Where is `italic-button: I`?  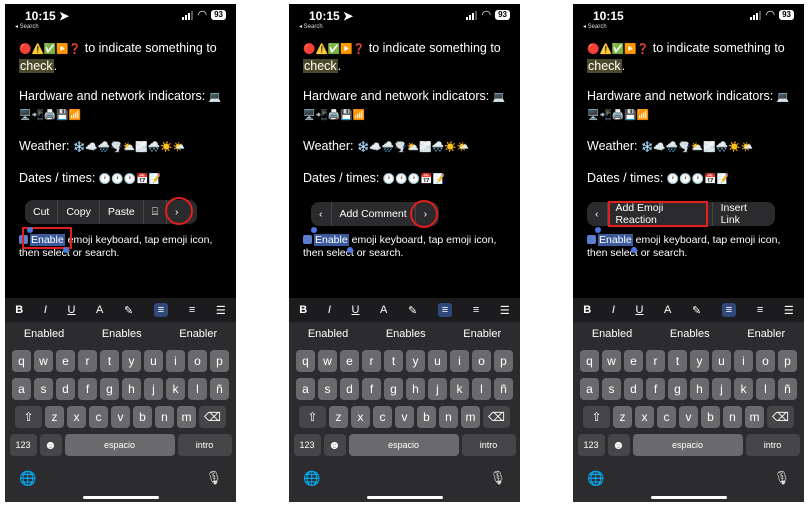 italic-button: I is located at coordinates (329, 310).